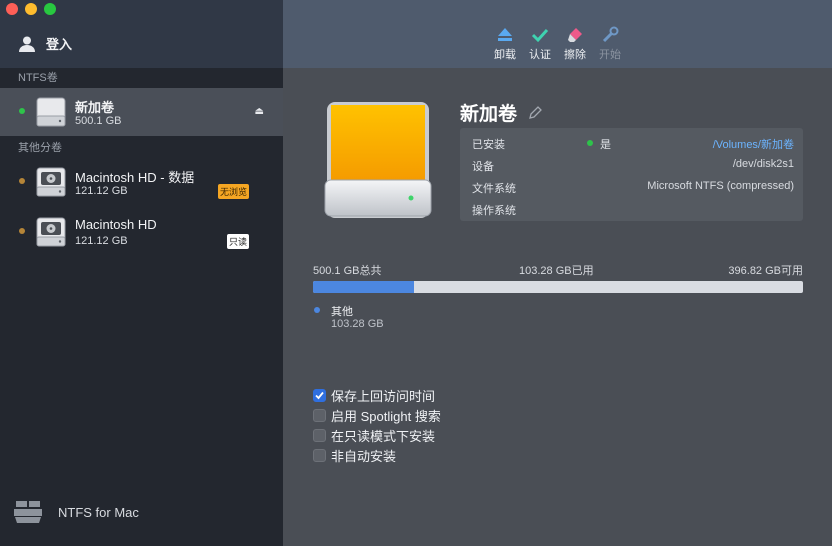 This screenshot has width=832, height=546. Describe the element at coordinates (575, 35) in the screenshot. I see `eraser-icon` at that location.